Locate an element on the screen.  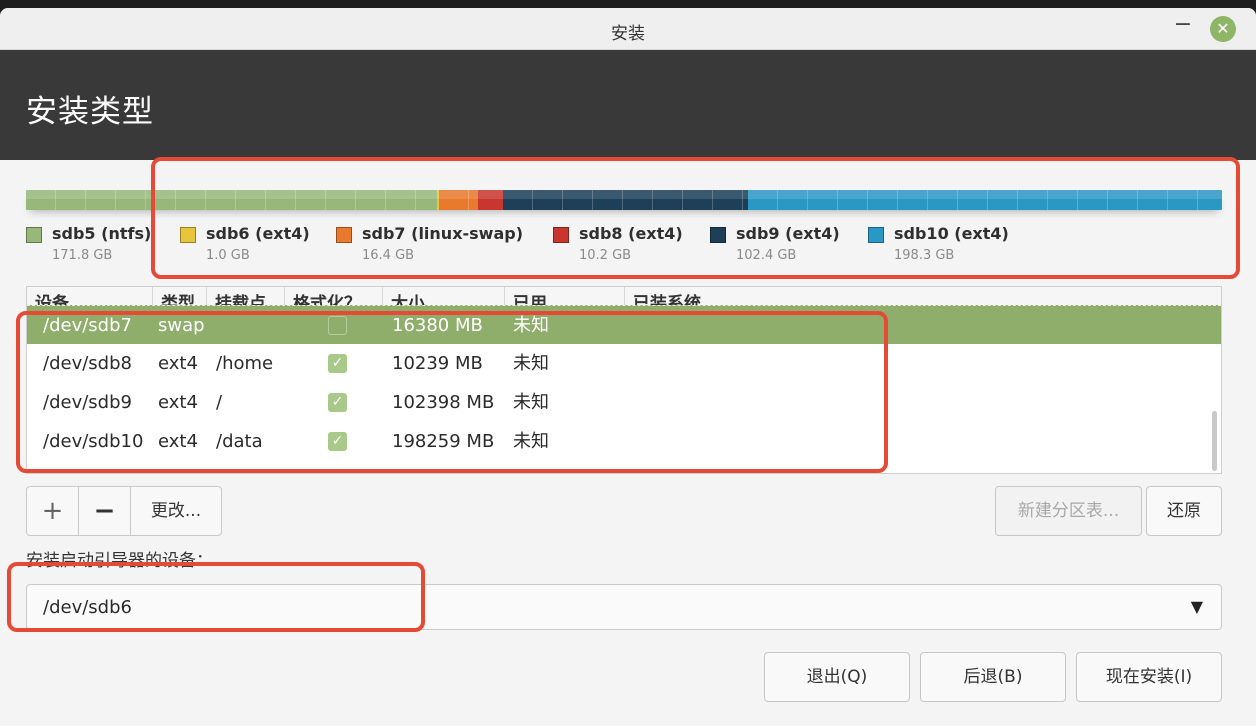
table-row: /dev/sdb8 ext4 /home ✓ 10239 MB 未知 is located at coordinates (624, 363).